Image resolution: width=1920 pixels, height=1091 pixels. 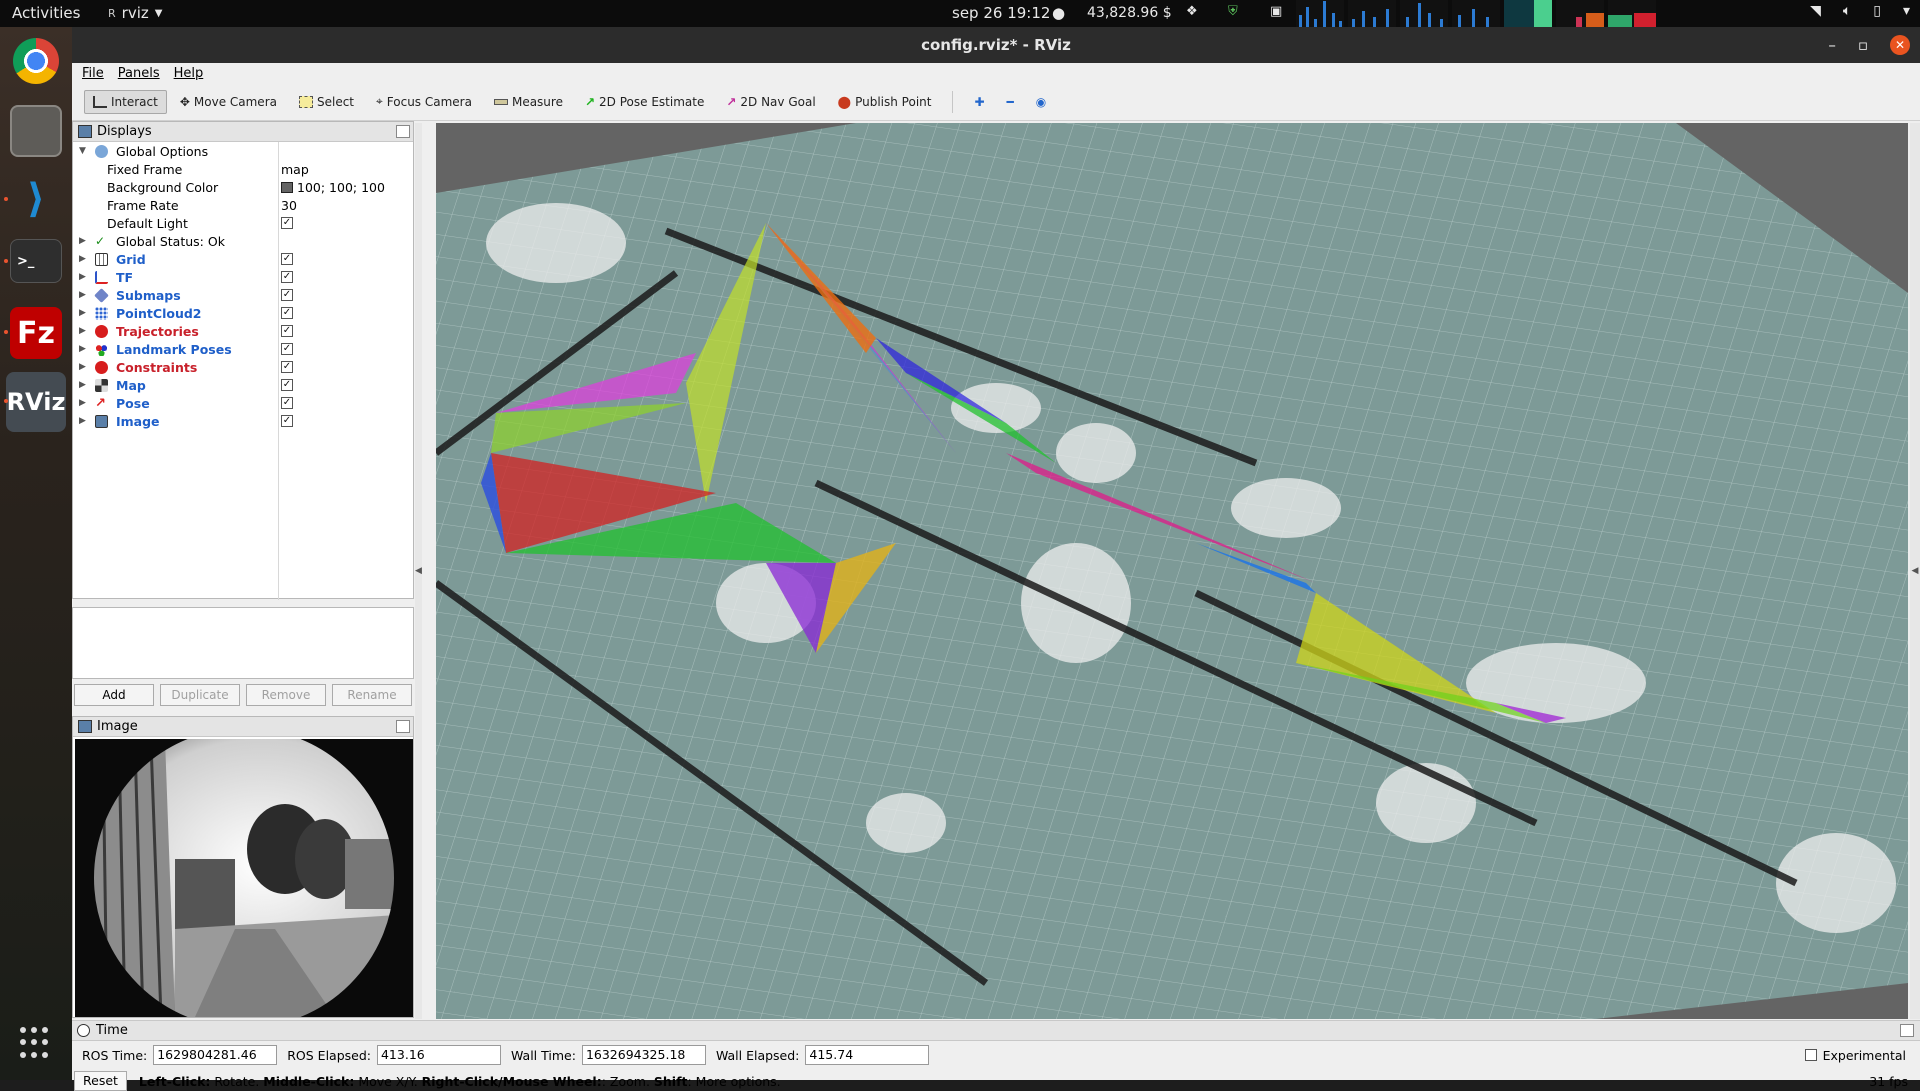 What do you see at coordinates (243, 169) in the screenshot?
I see `tree-row-fixed-frame: Fixed Frame map` at bounding box center [243, 169].